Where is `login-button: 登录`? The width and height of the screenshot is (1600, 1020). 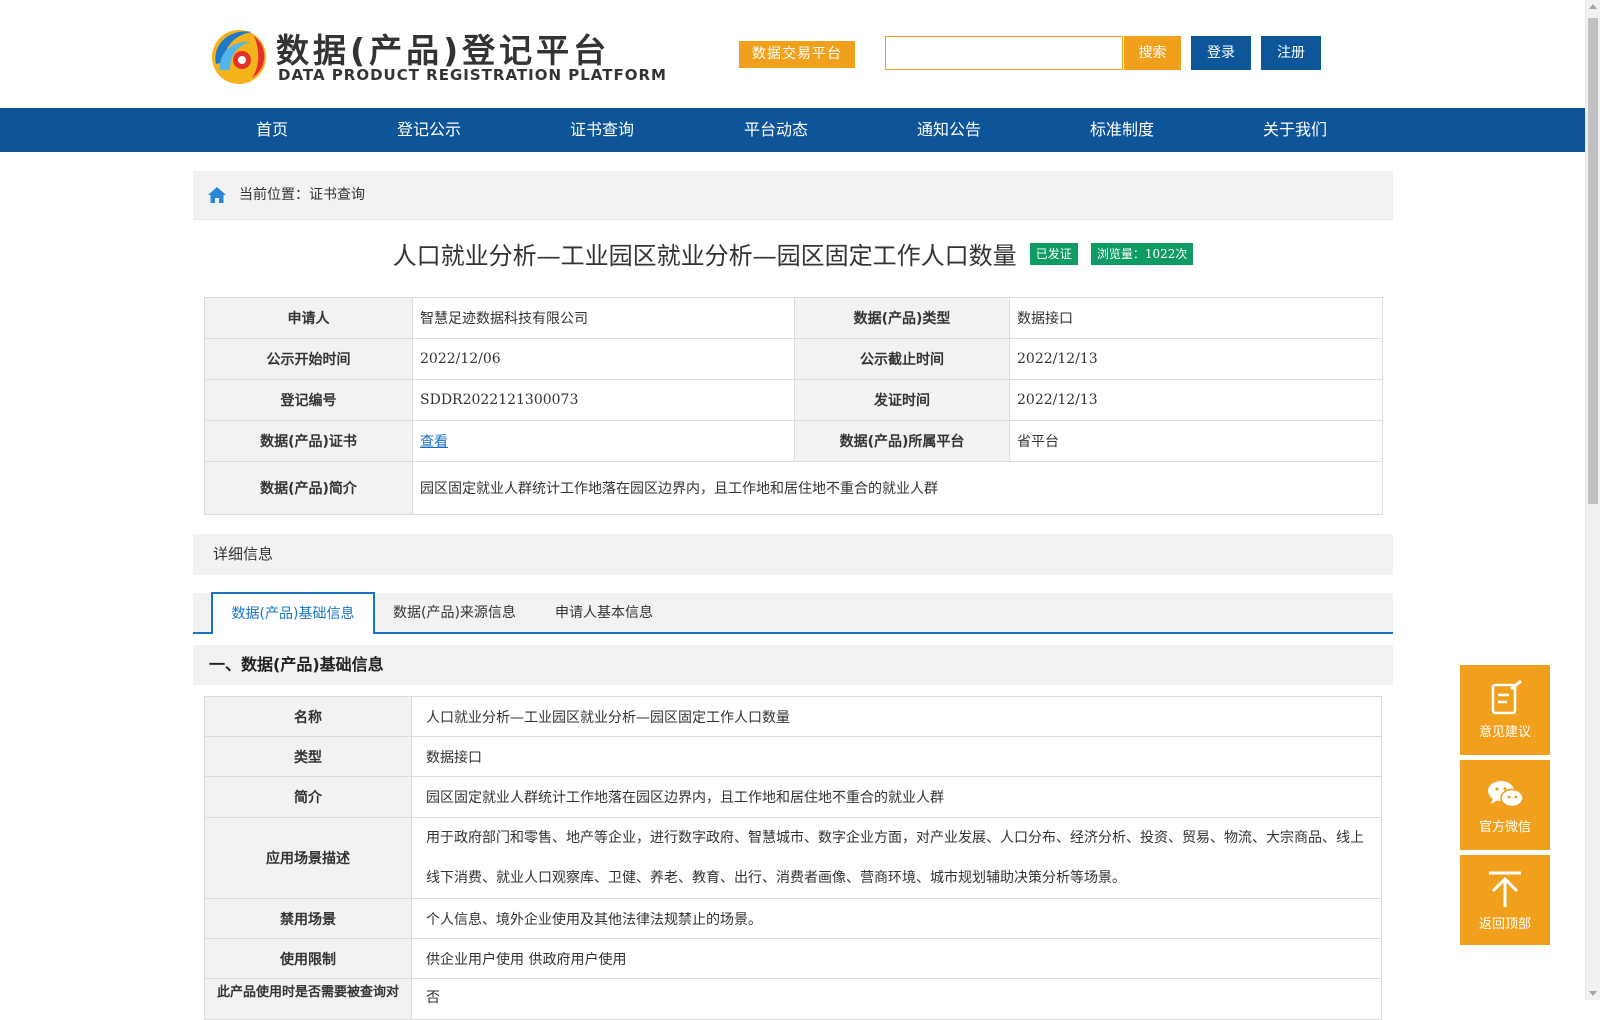 login-button: 登录 is located at coordinates (1221, 53).